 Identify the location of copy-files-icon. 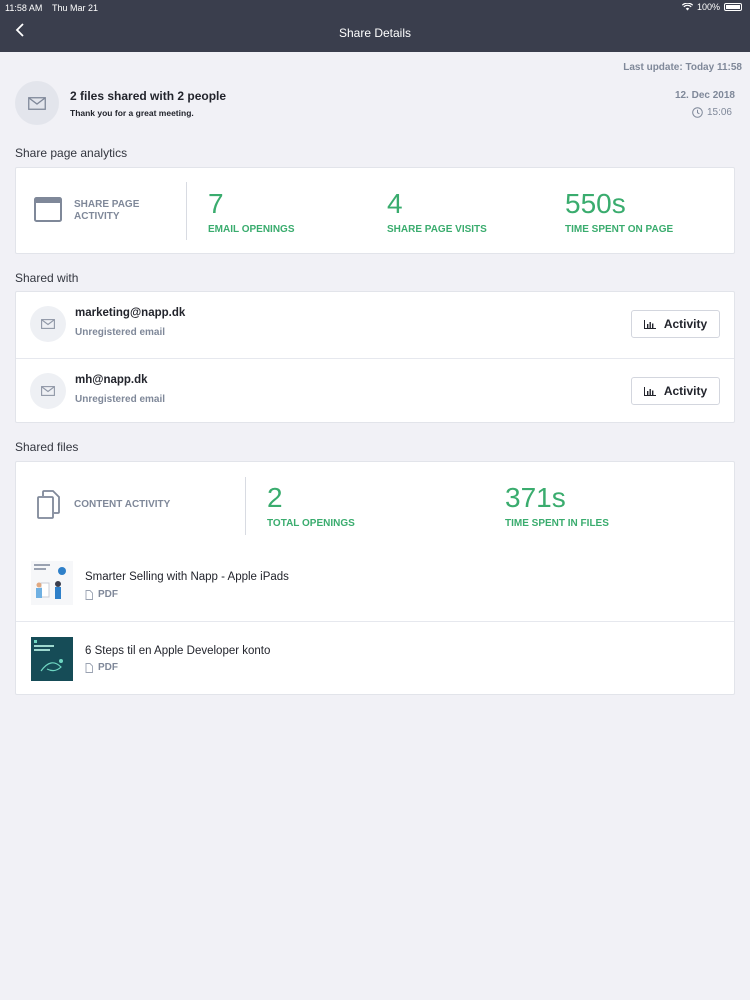
(48, 504).